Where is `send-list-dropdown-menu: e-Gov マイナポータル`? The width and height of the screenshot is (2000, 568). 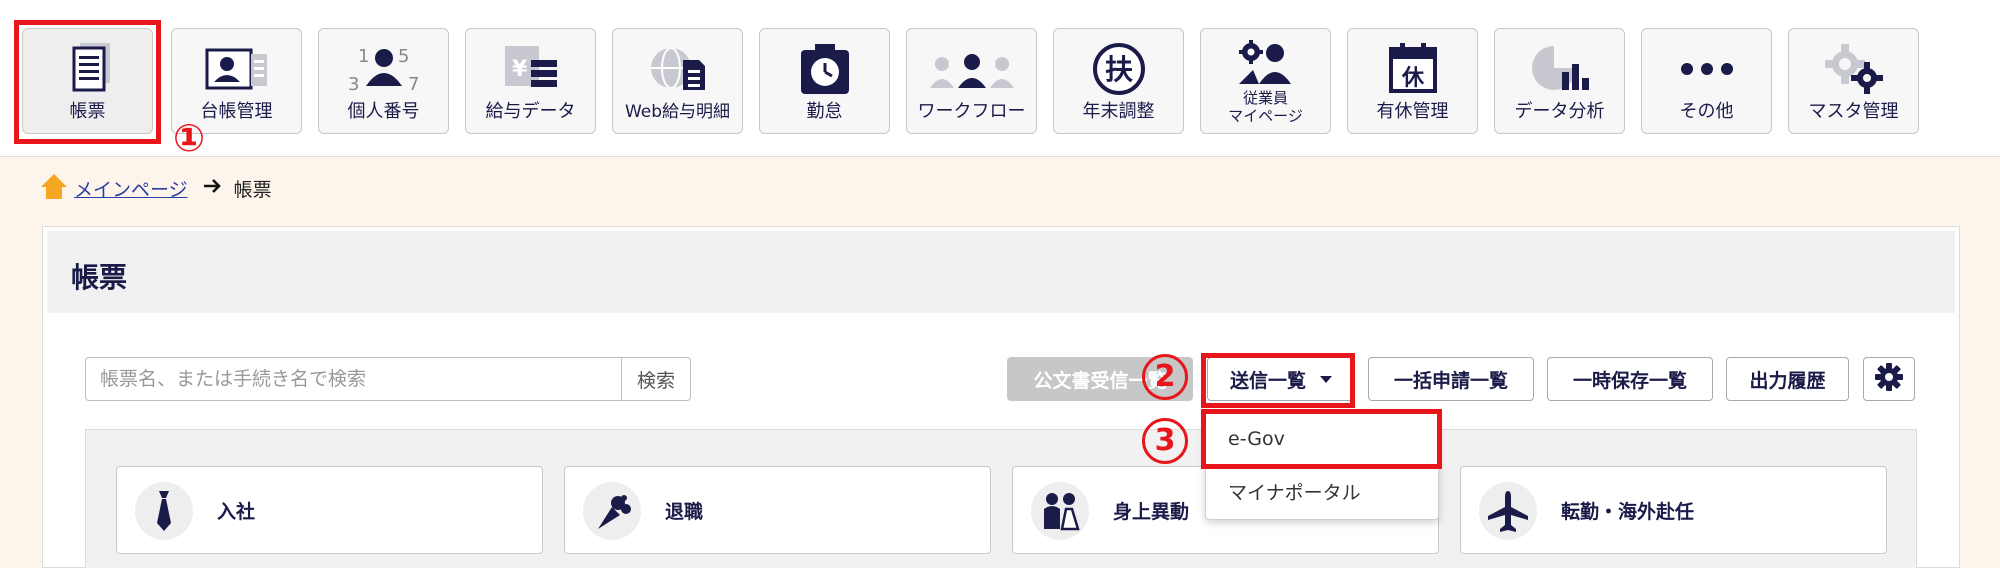
send-list-dropdown-menu: e-Gov マイナポータル is located at coordinates (1322, 465).